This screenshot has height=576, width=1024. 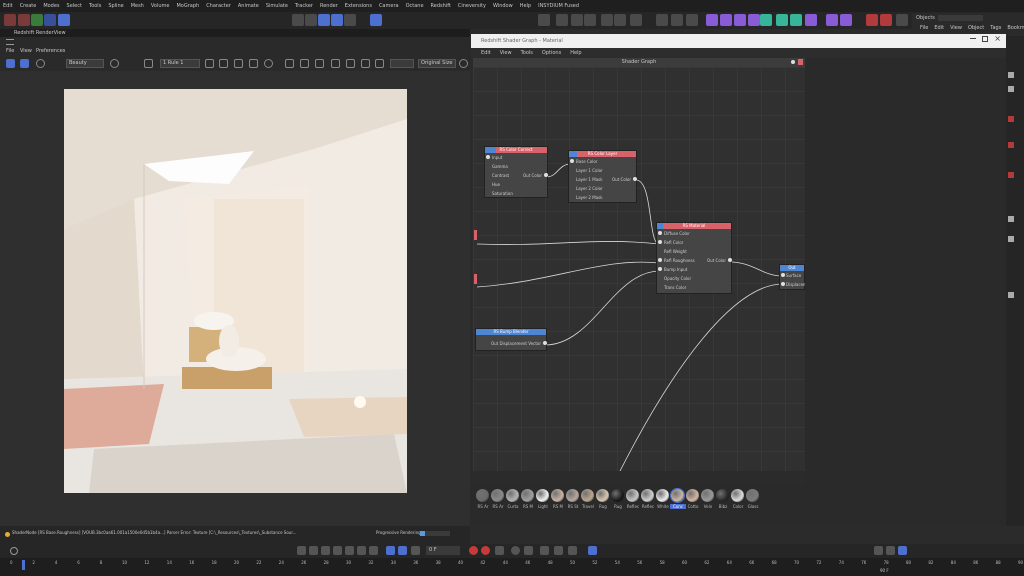 I want to click on floor-icon, so click(x=782, y=20).